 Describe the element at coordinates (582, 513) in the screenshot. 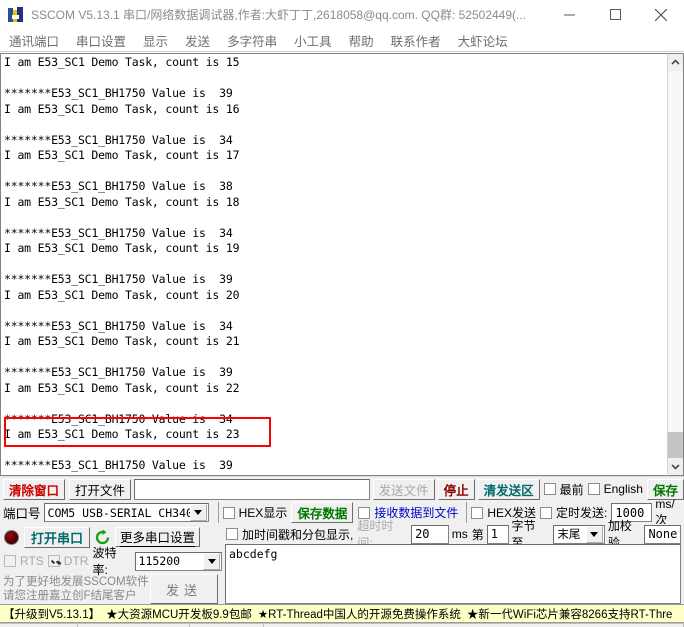

I see `timed-send-label: 定时发送:` at that location.